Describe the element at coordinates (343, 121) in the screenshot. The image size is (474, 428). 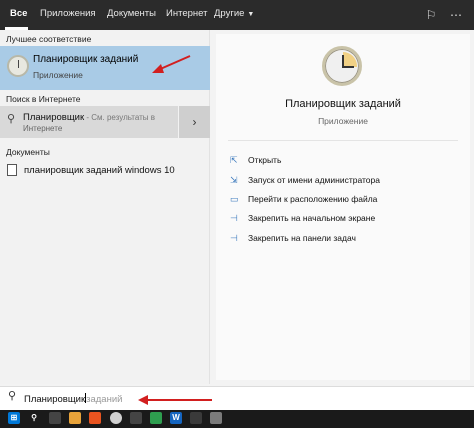
I see `detail-subtitle: Приложение` at that location.